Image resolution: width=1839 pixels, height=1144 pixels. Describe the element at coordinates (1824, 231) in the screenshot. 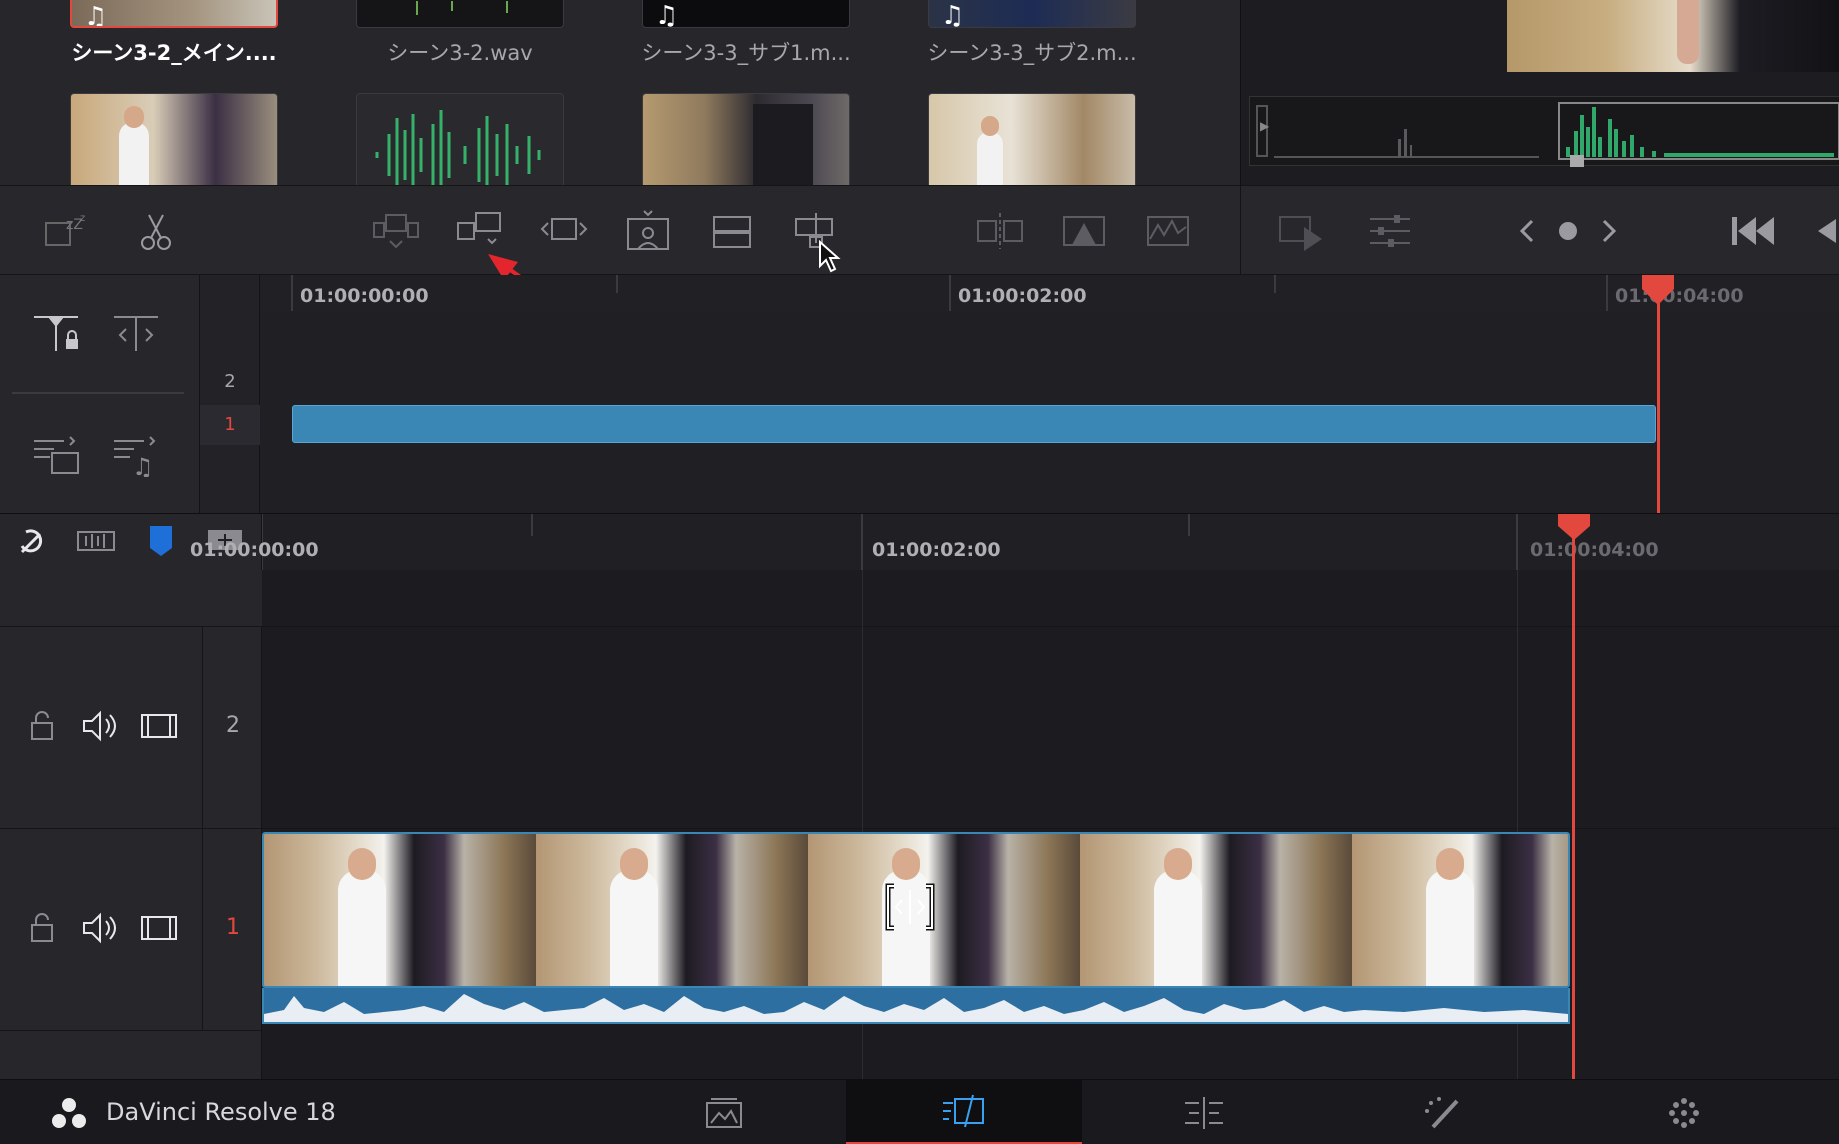

I see `play-reverse-icon` at that location.